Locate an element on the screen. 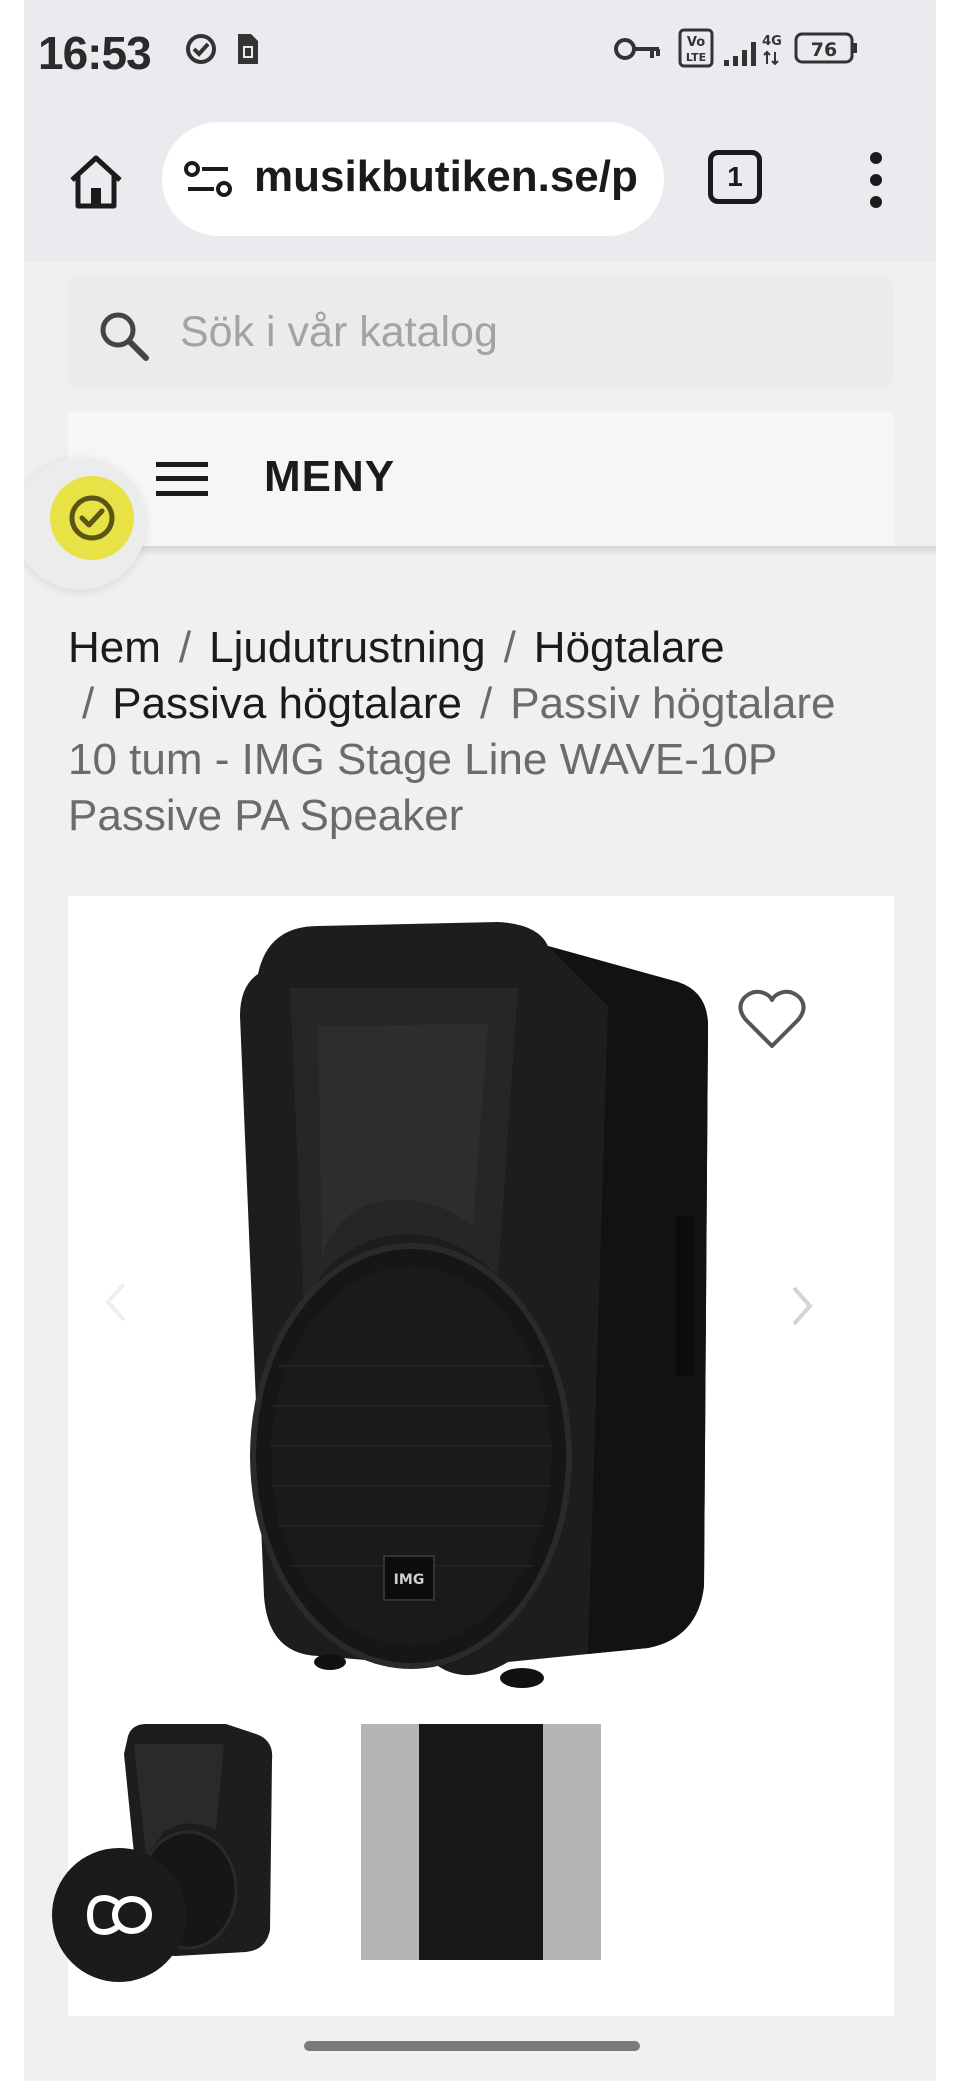 The image size is (960, 2081). url-text: musikbutiken.se/p is located at coordinates (446, 176).